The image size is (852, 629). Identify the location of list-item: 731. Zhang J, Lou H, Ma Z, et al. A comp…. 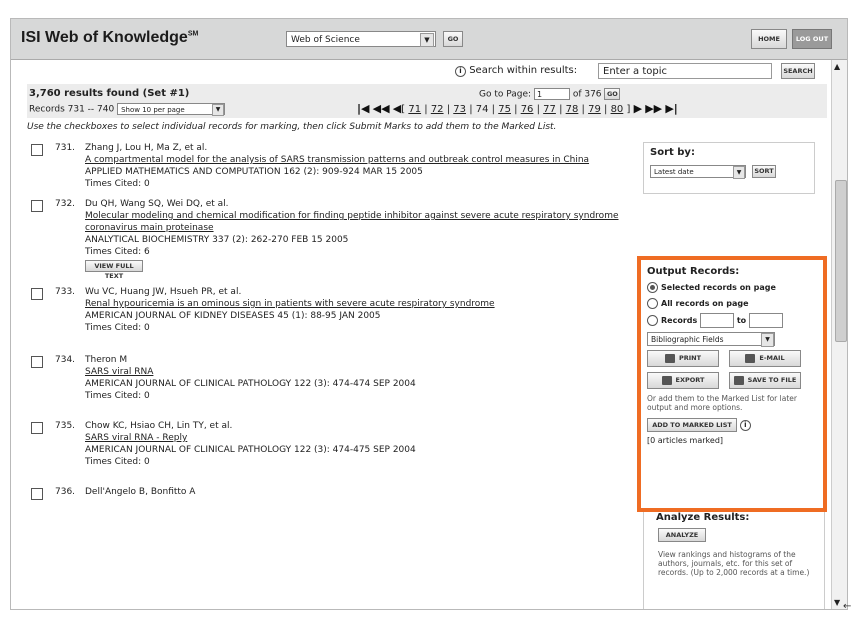
(327, 166).